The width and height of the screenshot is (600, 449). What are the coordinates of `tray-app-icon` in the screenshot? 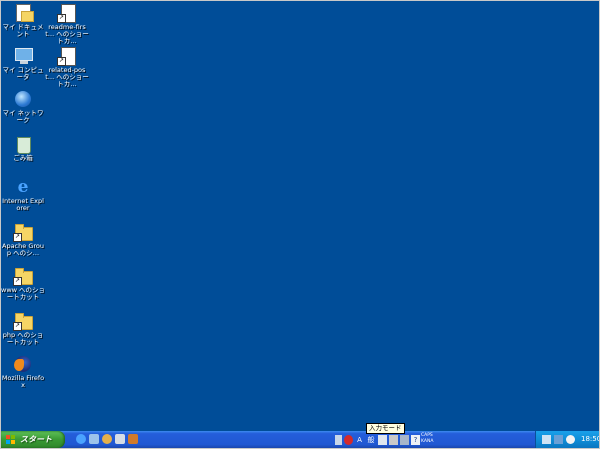 It's located at (558, 439).